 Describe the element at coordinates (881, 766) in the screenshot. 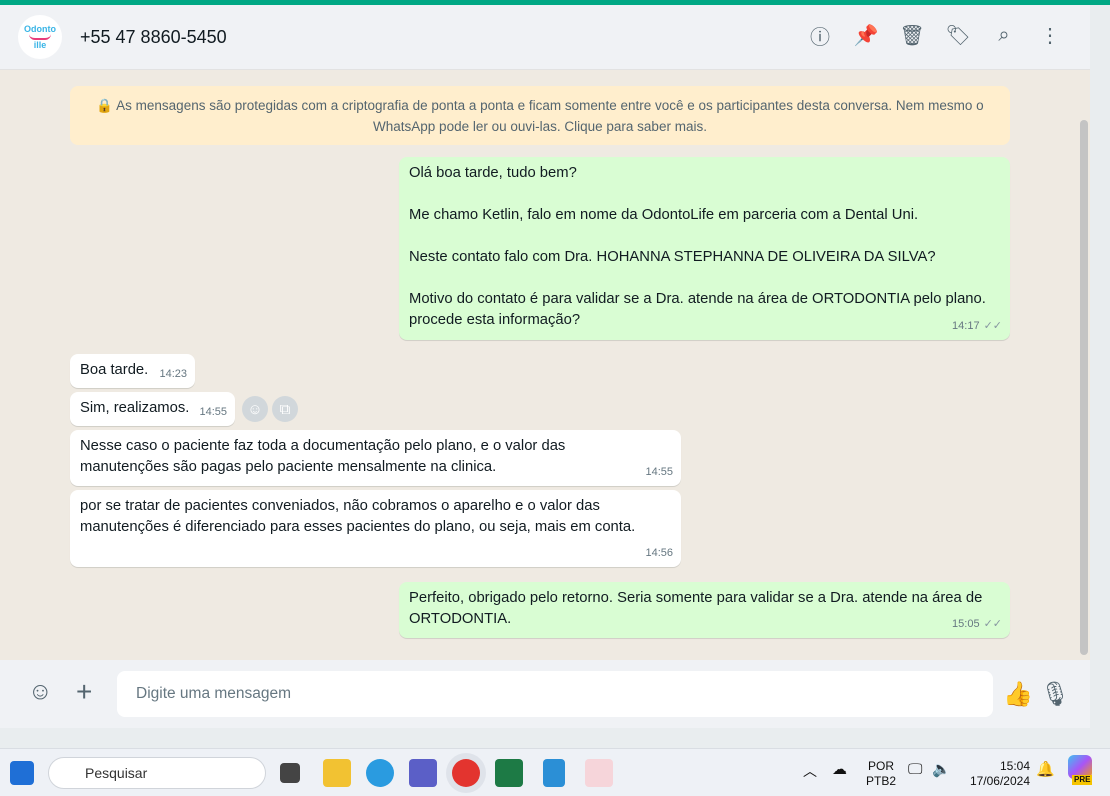

I see `lang-label: POR` at that location.